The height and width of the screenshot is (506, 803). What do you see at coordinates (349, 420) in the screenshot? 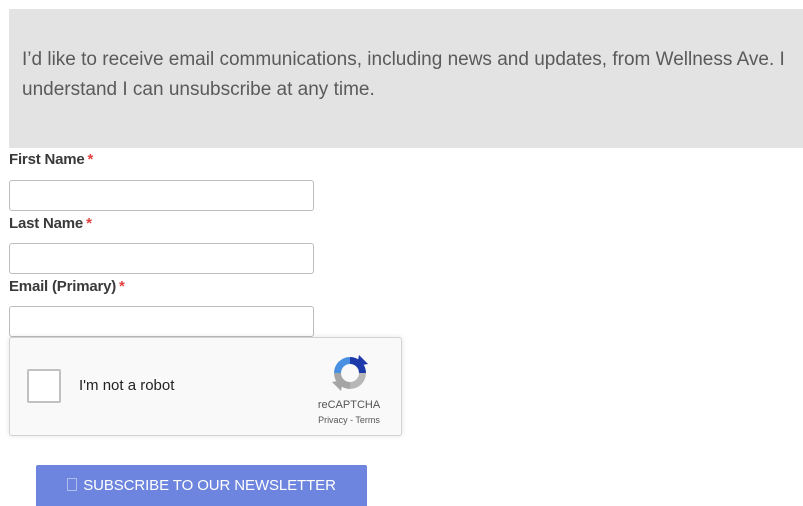
I see `recaptcha-links: Privacy - Terms` at bounding box center [349, 420].